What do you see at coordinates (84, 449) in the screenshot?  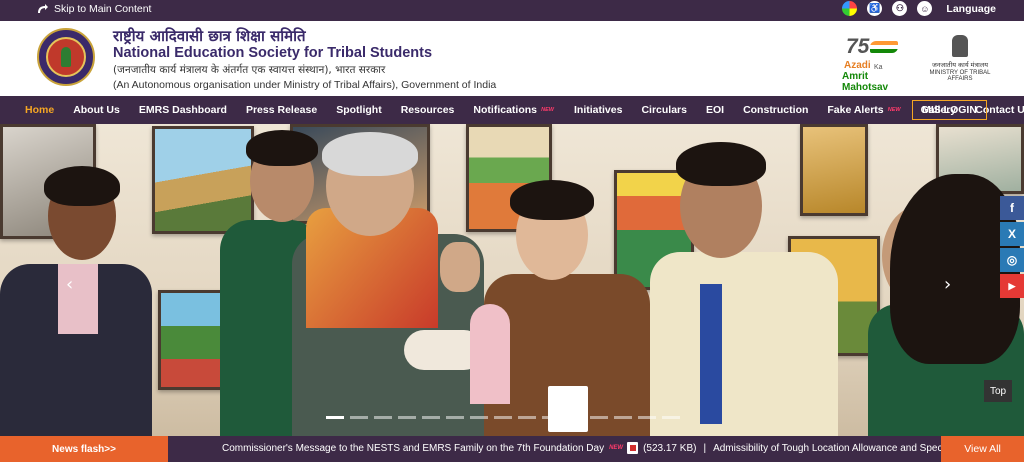 I see `news-flash-label: News flash>>` at bounding box center [84, 449].